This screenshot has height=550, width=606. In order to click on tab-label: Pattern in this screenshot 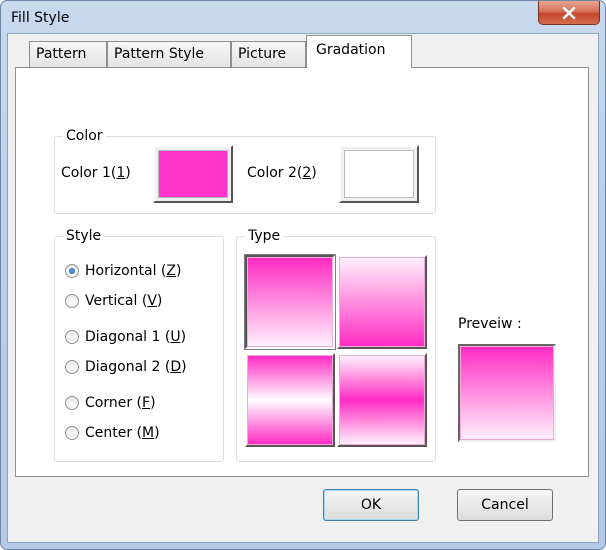, I will do `click(61, 54)`.